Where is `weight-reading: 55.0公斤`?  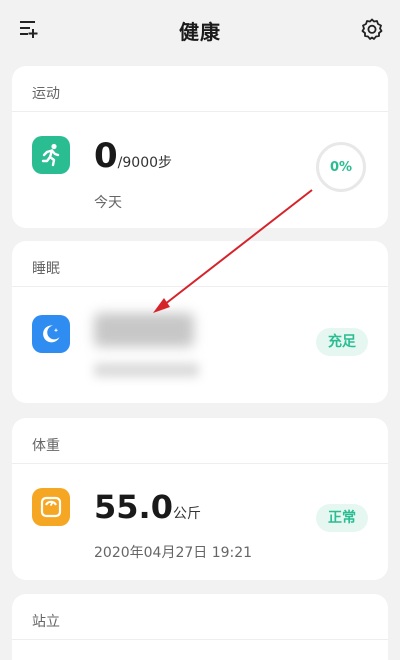
weight-reading: 55.0公斤 is located at coordinates (147, 507).